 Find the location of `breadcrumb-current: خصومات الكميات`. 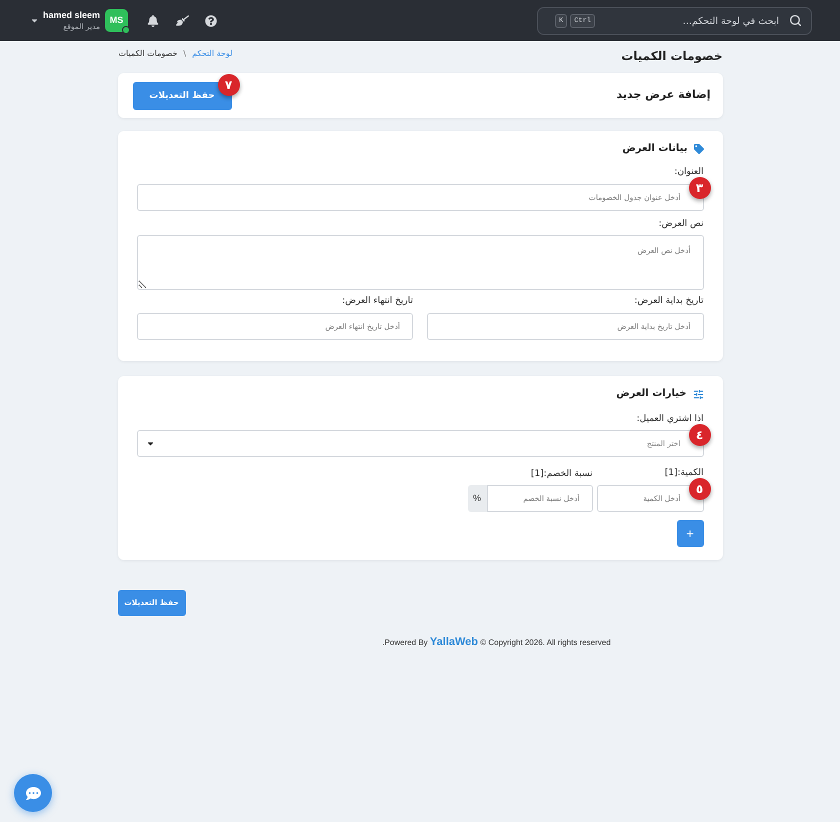

breadcrumb-current: خصومات الكميات is located at coordinates (148, 54).